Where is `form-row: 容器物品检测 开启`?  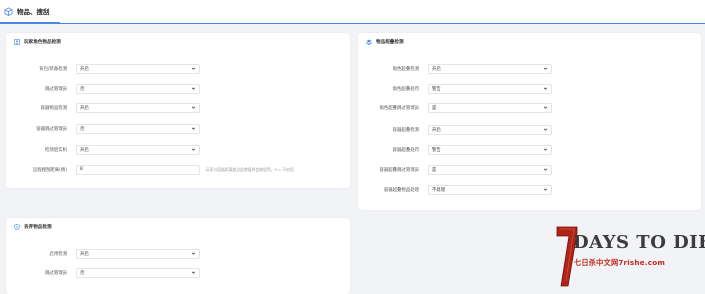 form-row: 容器物品检测 开启 is located at coordinates (103, 107).